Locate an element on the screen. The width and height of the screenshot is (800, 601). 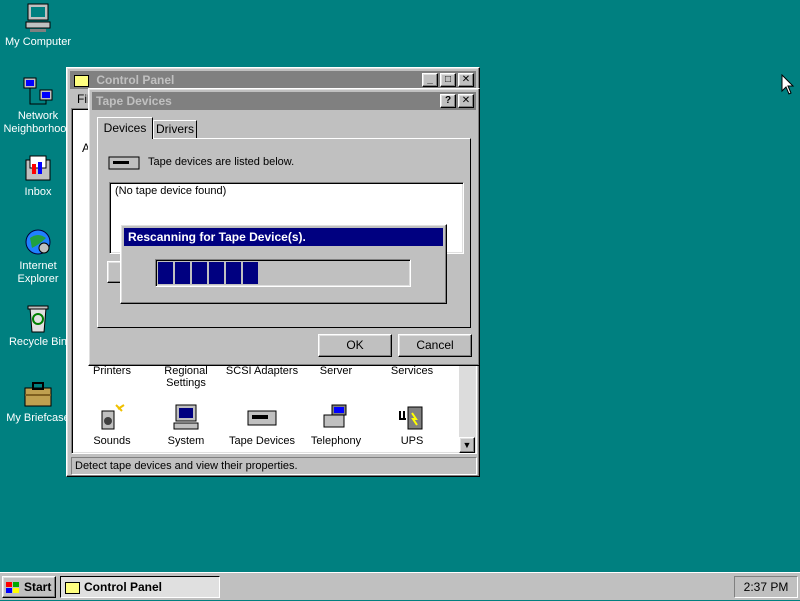
tab-drivers: Drivers is located at coordinates (175, 129).